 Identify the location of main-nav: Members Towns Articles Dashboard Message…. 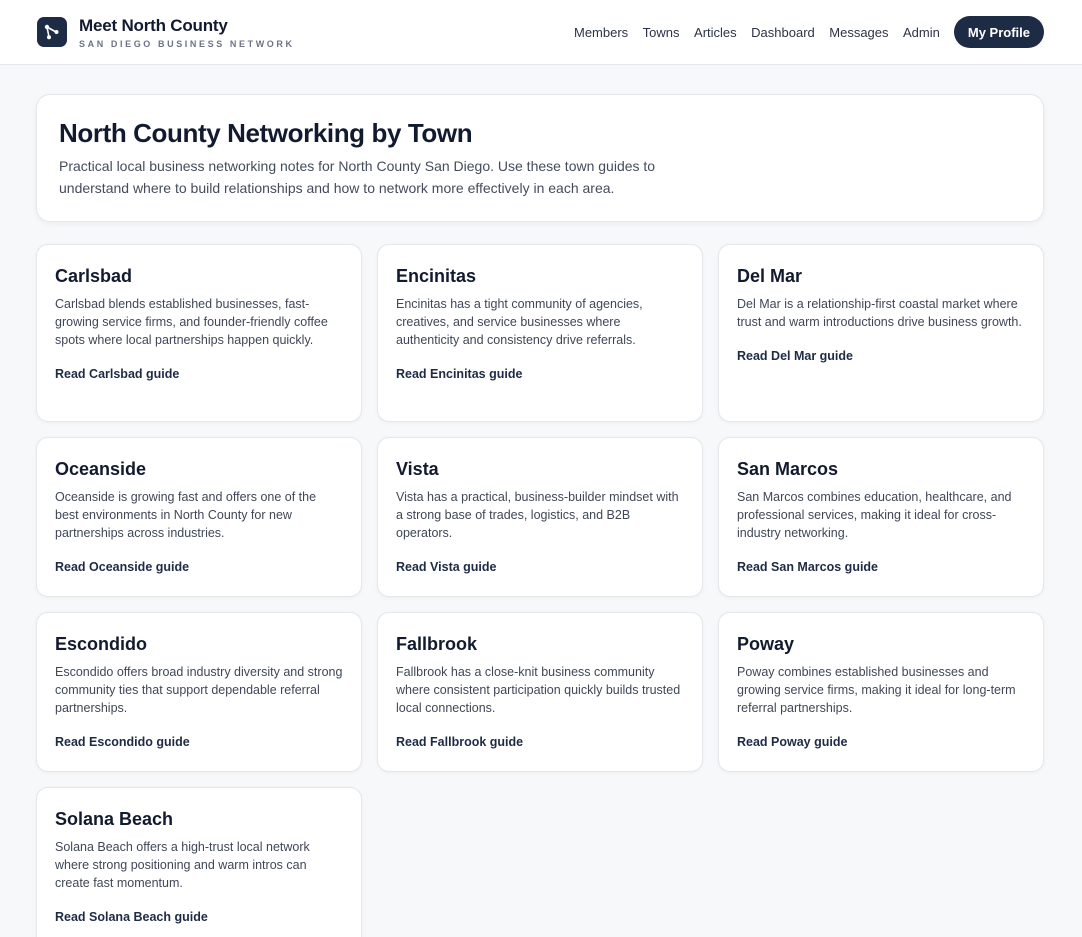
(809, 32).